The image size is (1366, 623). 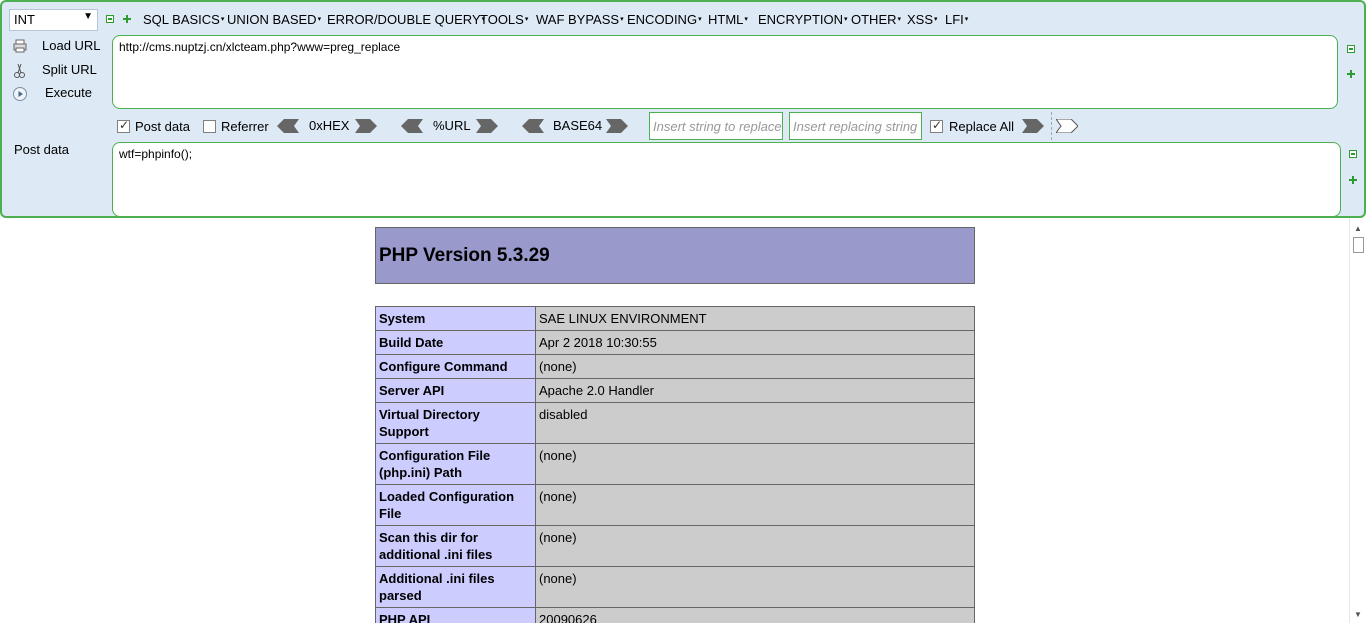 I want to click on base64-encode-right-arrow-icon, so click(x=617, y=126).